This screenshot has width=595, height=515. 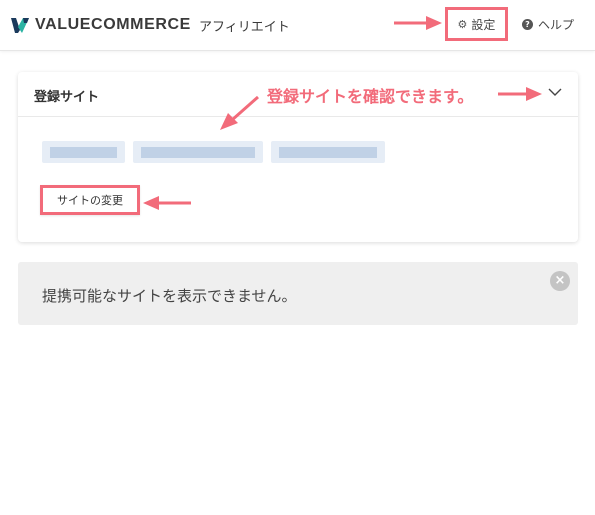 I want to click on notice-banner: 提携可能なサイトを表示できません。 ×, so click(x=298, y=293).